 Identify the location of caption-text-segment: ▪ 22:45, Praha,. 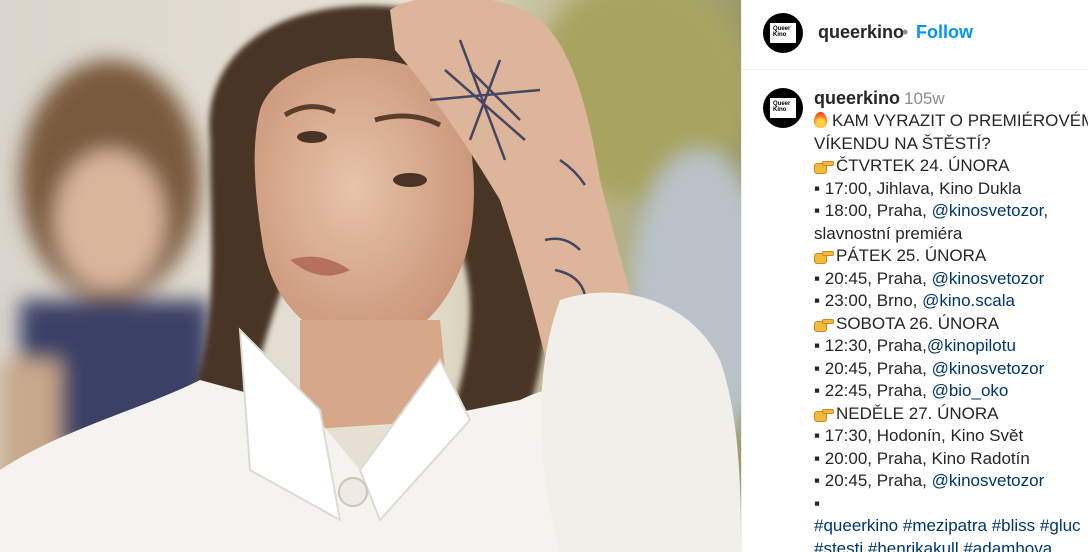
(873, 390).